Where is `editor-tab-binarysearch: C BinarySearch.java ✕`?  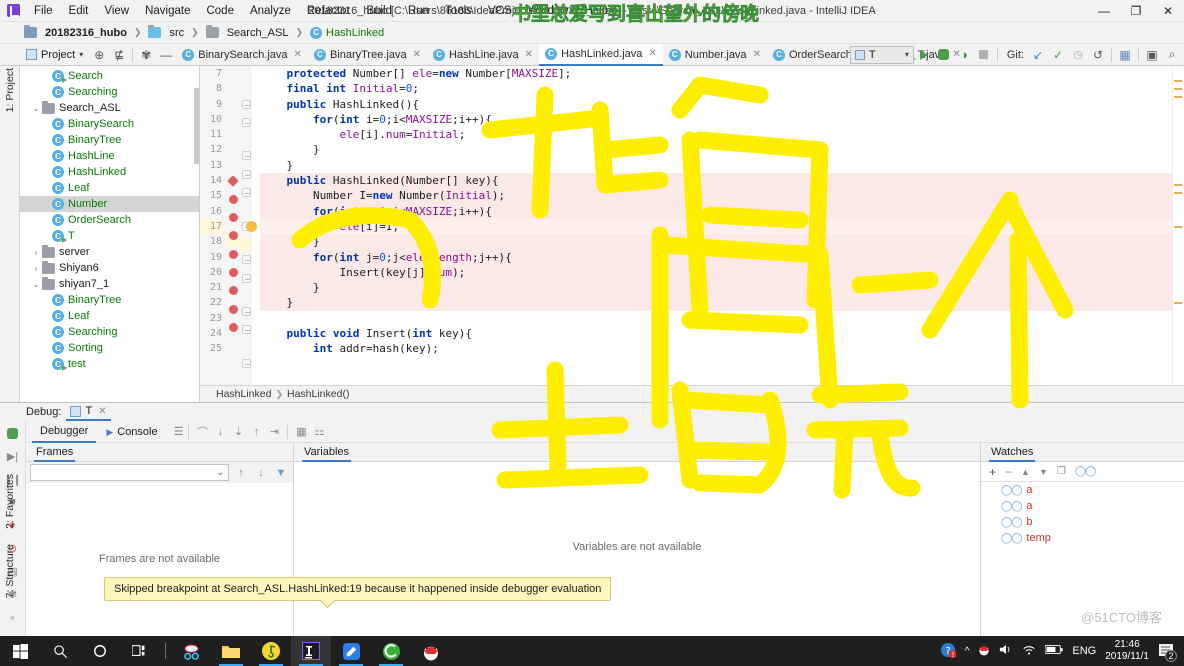 editor-tab-binarysearch: C BinarySearch.java ✕ is located at coordinates (242, 55).